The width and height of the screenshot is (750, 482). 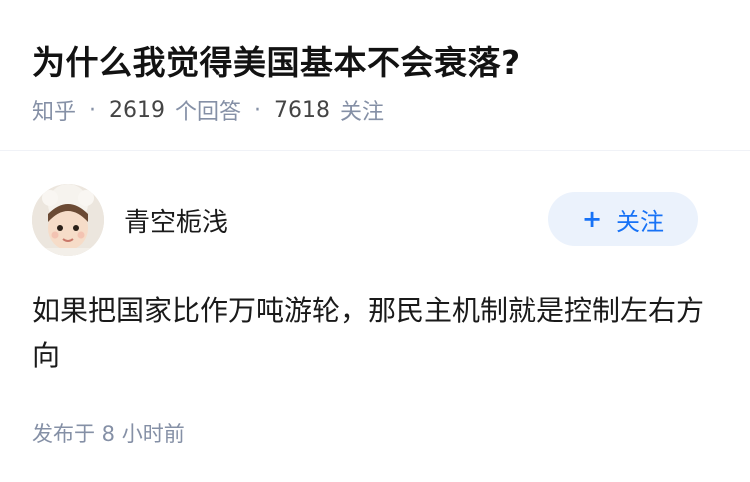 I want to click on avatar, so click(x=68, y=220).